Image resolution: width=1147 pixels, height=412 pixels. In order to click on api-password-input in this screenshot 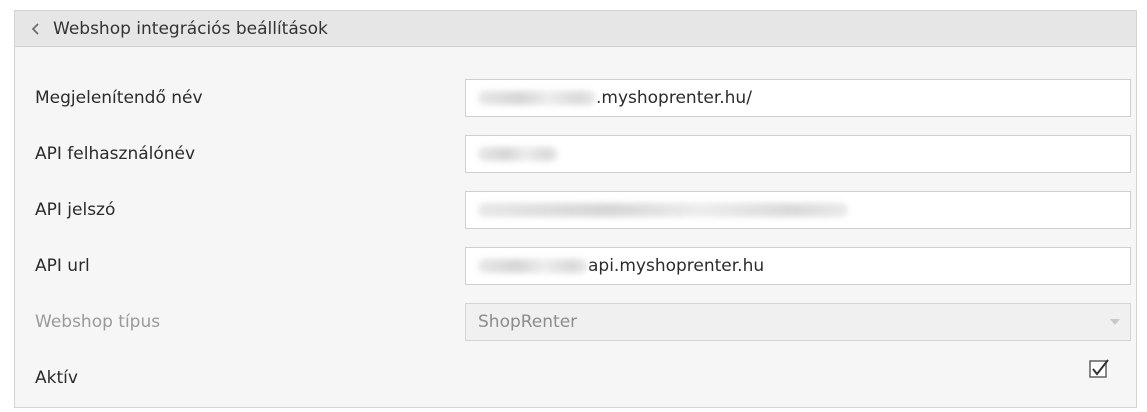, I will do `click(798, 210)`.